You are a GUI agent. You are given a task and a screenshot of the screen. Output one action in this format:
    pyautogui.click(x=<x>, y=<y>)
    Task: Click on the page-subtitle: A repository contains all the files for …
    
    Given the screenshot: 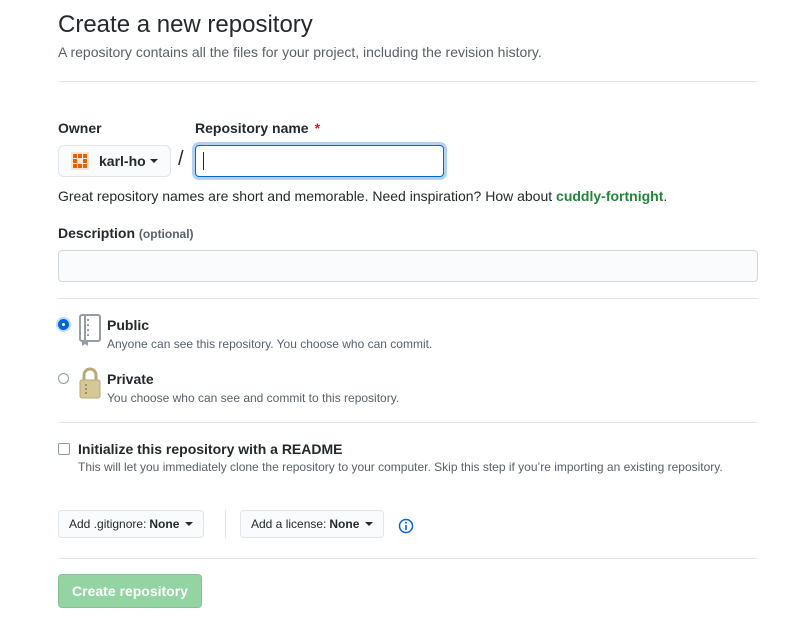 What is the action you would take?
    pyautogui.click(x=300, y=52)
    